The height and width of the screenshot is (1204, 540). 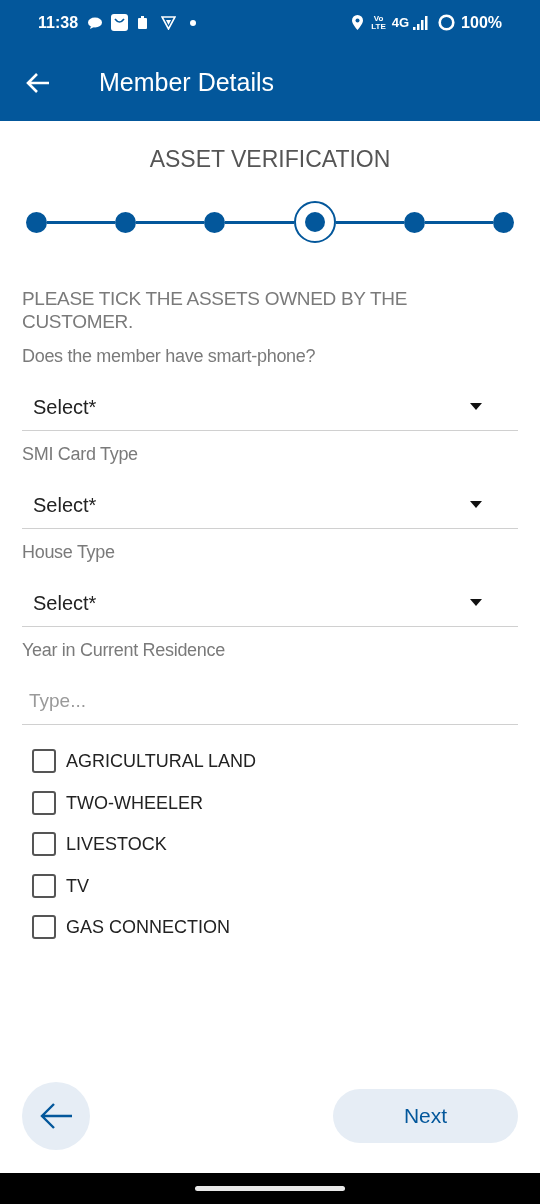 I want to click on clock: 11:38, so click(x=58, y=22).